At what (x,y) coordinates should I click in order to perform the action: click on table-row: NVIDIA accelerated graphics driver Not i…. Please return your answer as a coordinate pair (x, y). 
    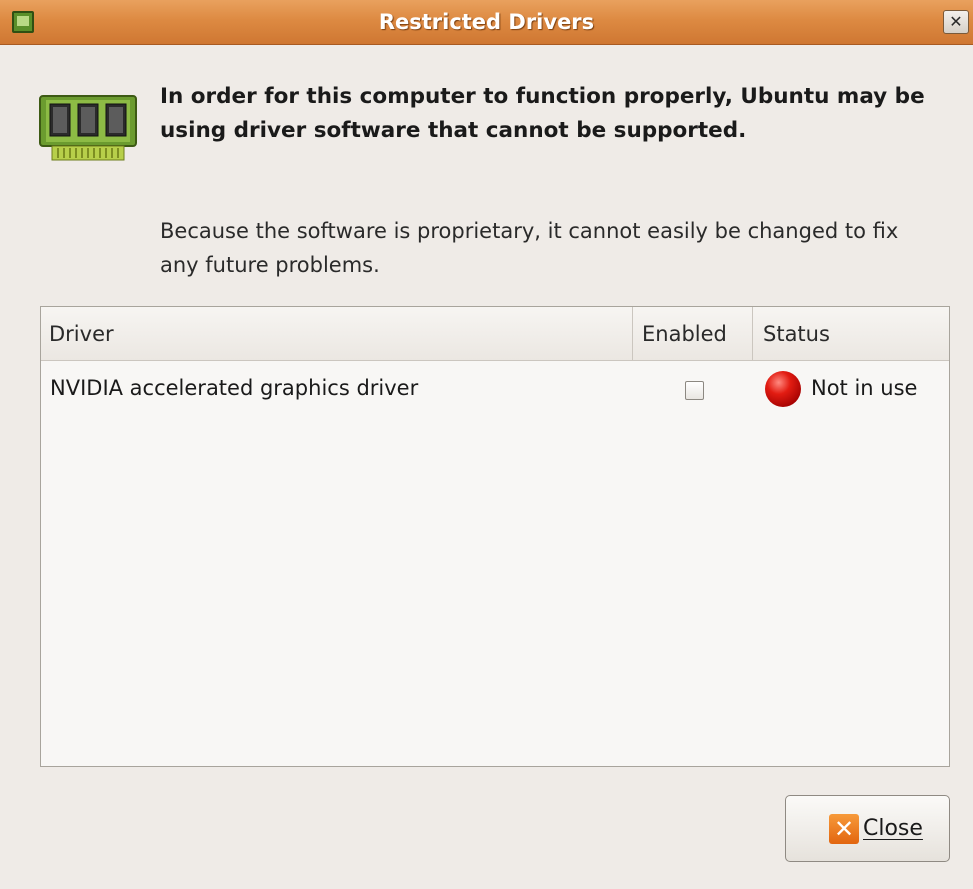
    Looking at the image, I should click on (495, 388).